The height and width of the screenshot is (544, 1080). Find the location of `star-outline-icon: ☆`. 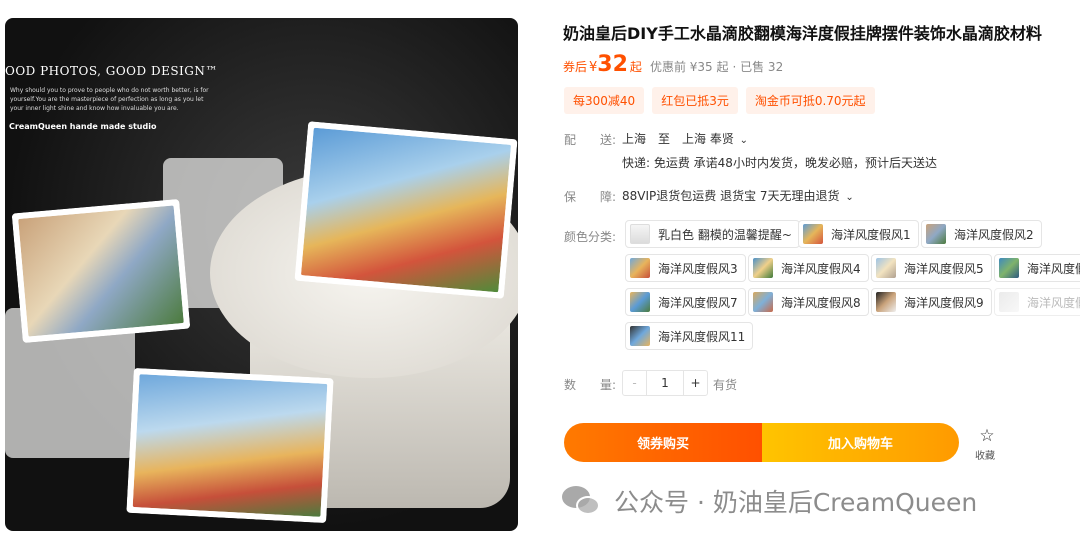

star-outline-icon: ☆ is located at coordinates (987, 436).